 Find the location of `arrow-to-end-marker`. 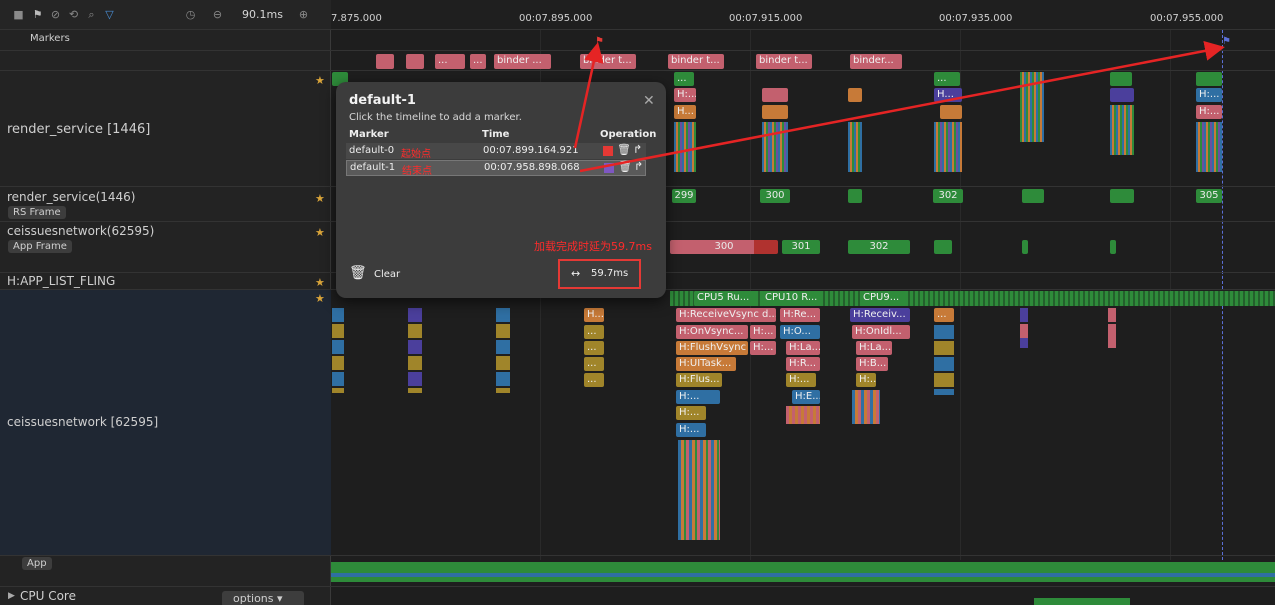

arrow-to-end-marker is located at coordinates (902, 107).